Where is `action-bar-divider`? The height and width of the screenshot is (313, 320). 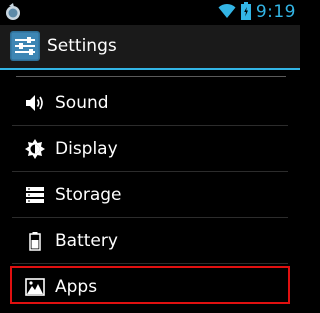 action-bar-divider is located at coordinates (150, 69).